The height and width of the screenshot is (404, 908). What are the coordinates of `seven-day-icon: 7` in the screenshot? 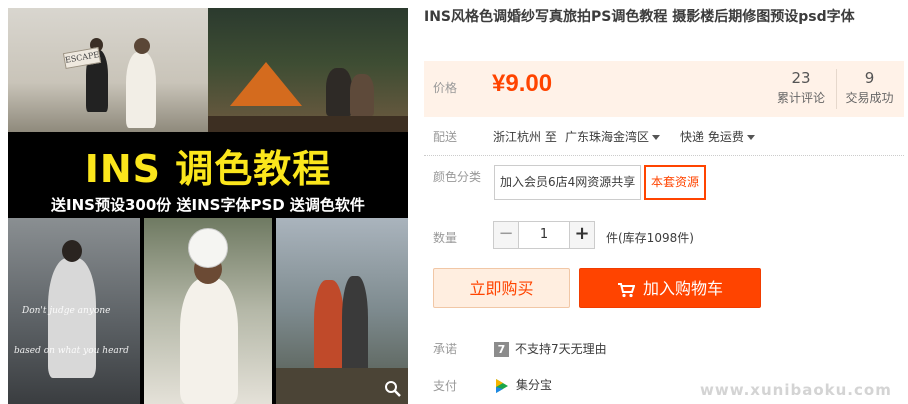 It's located at (501, 349).